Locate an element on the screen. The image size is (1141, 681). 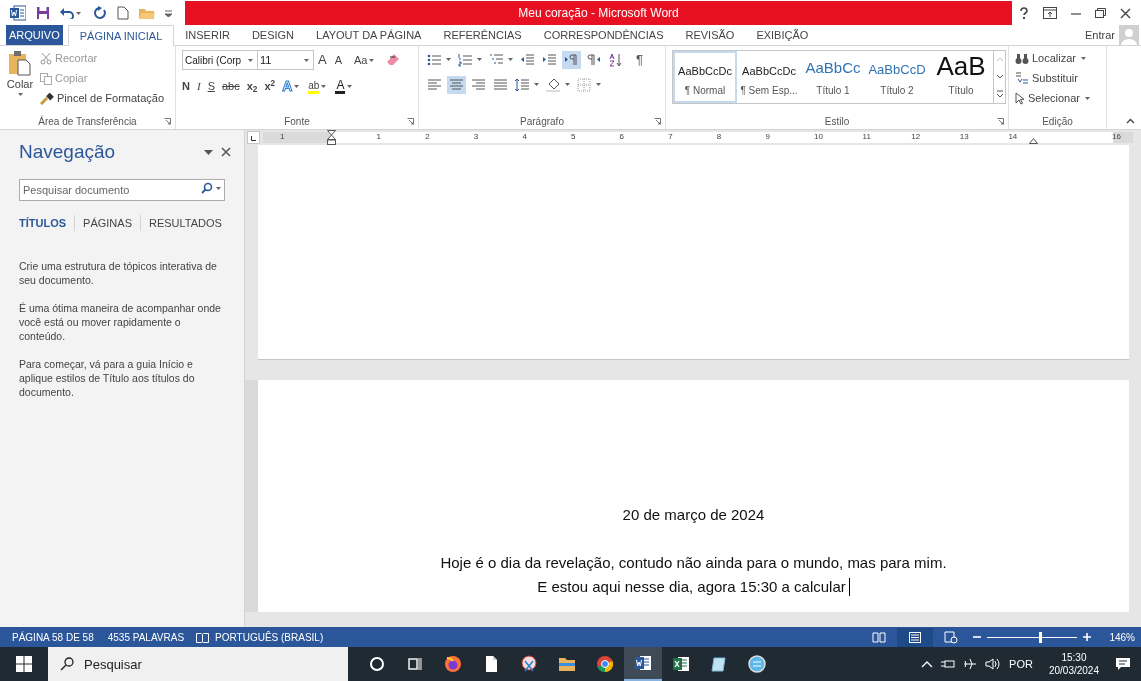
airplane-icon is located at coordinates (970, 664).